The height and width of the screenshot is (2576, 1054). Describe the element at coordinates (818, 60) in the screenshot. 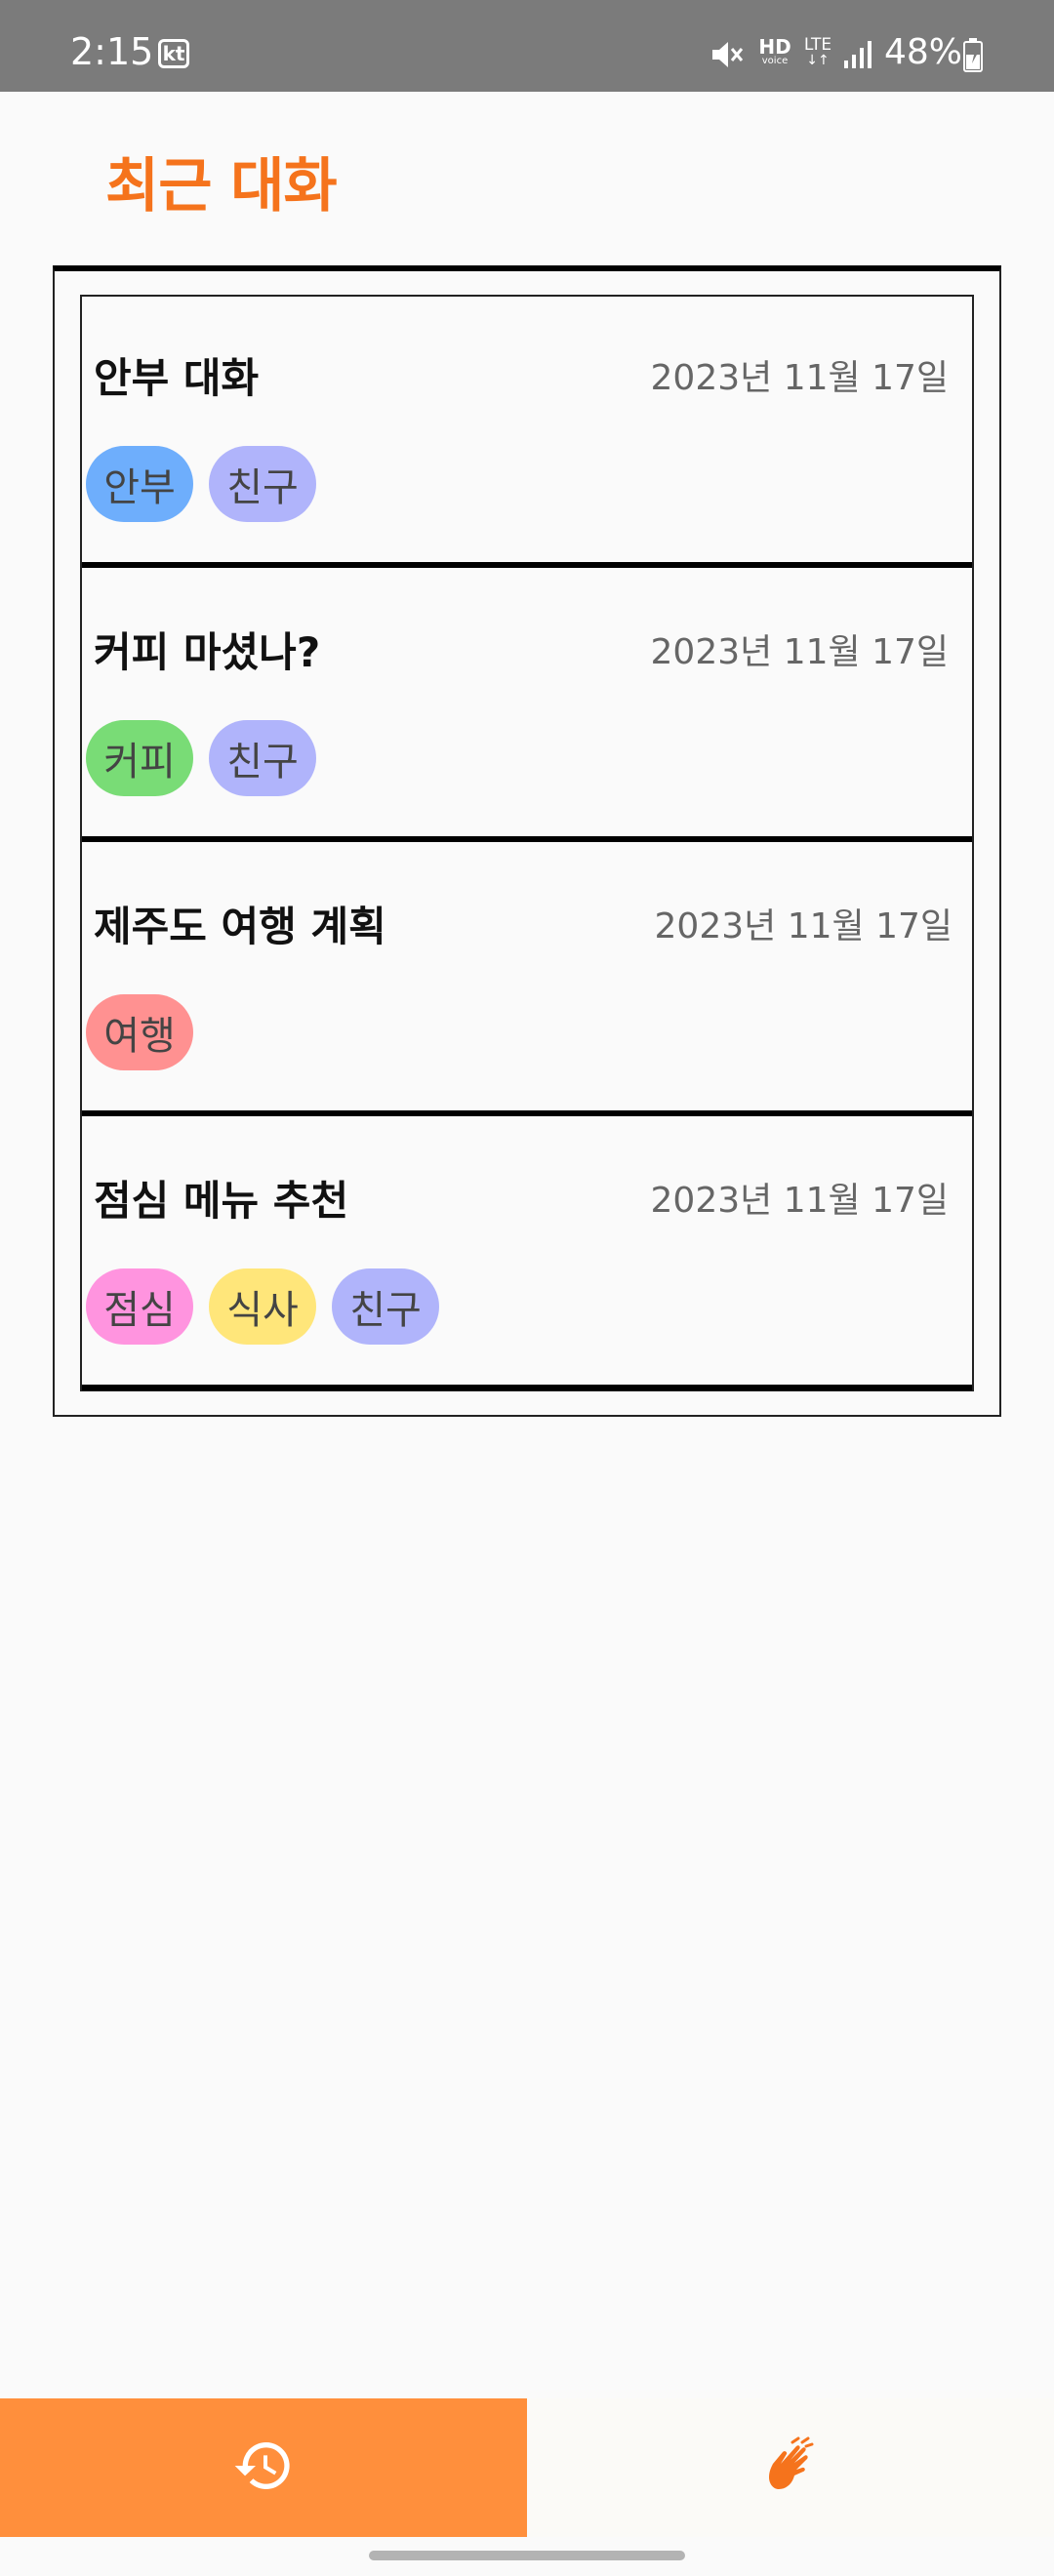

I see `data-arrows: ↓↑` at that location.